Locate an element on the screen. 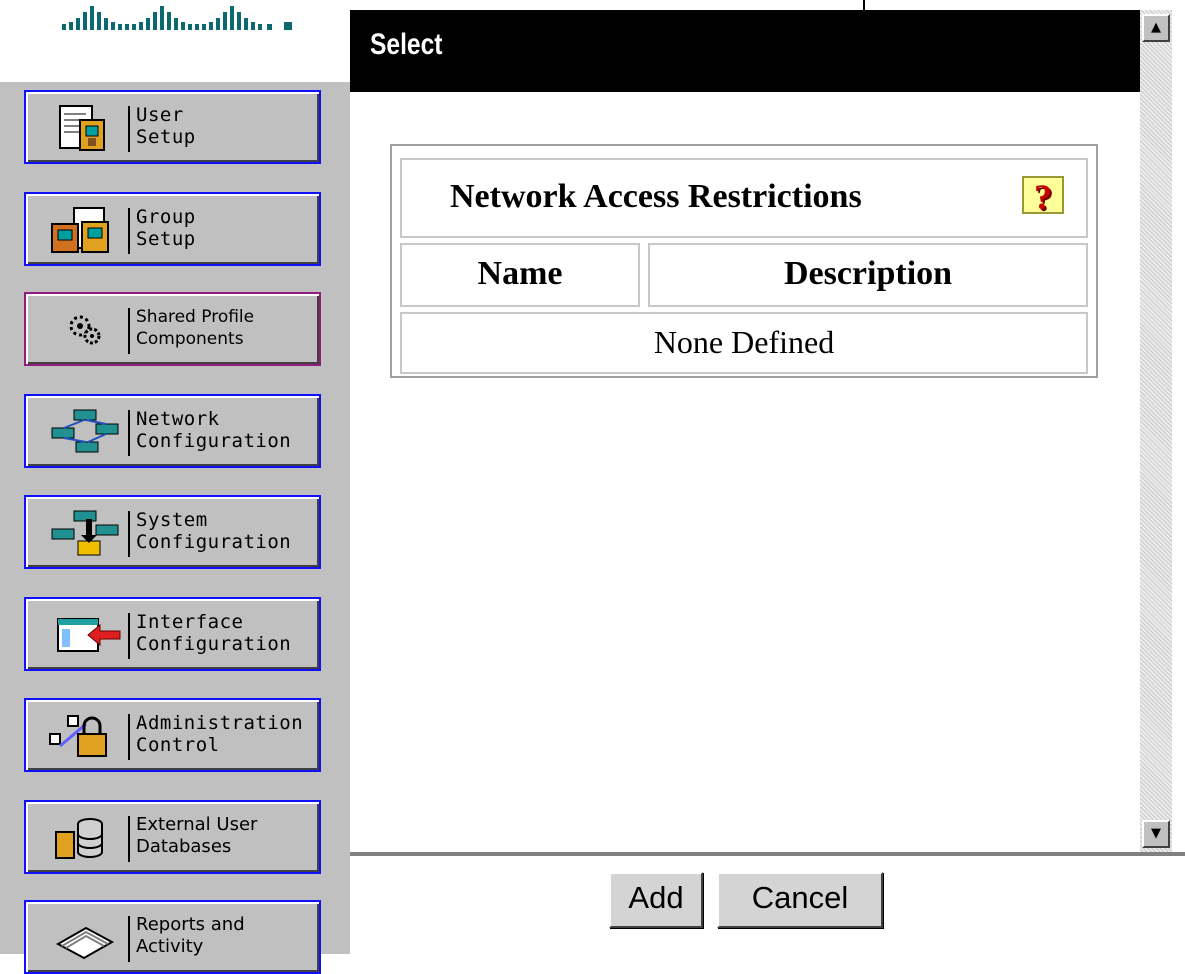 This screenshot has height=974, width=1185. nav-item-label: Network Configuration is located at coordinates (214, 430).